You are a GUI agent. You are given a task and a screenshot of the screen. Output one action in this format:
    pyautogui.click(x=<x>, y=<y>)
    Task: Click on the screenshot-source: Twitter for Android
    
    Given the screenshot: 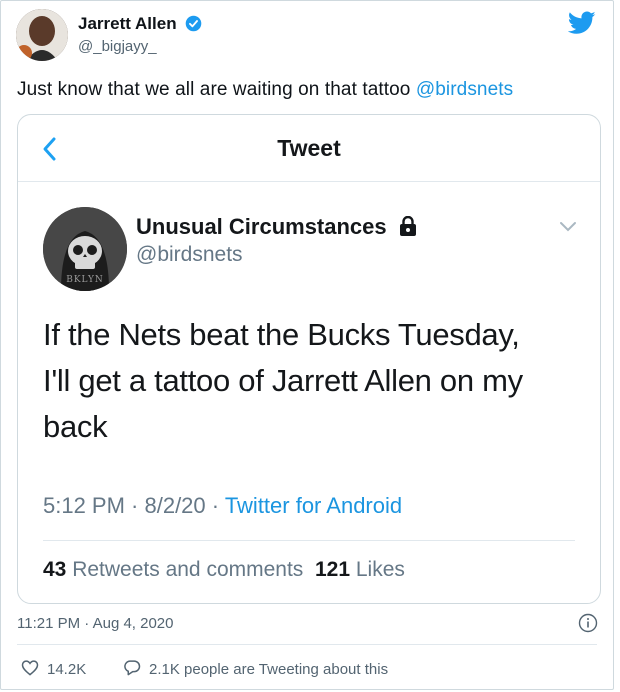 What is the action you would take?
    pyautogui.click(x=313, y=505)
    